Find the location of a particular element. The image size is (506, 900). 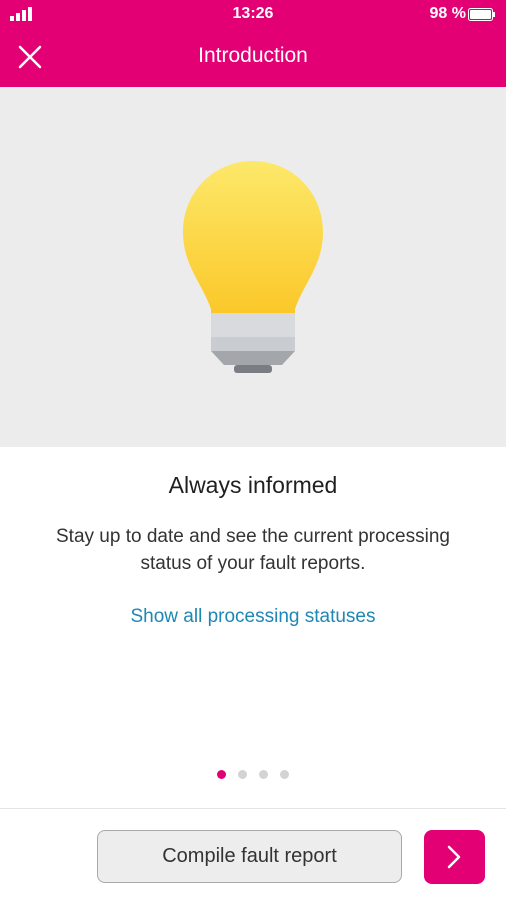

page-title: Introduction is located at coordinates (253, 55).